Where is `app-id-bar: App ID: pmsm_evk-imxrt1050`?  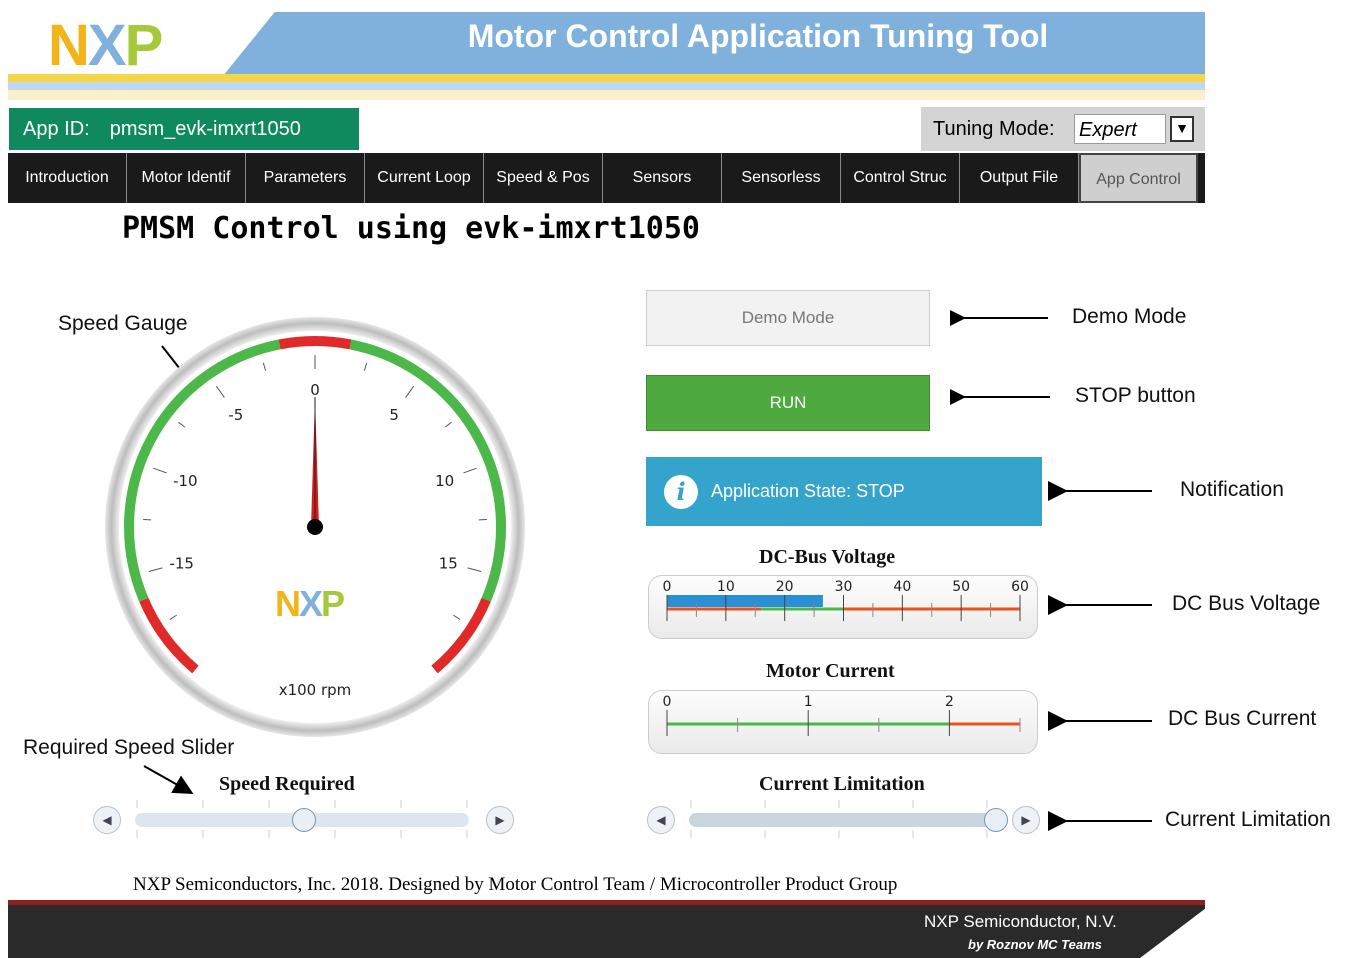 app-id-bar: App ID: pmsm_evk-imxrt1050 is located at coordinates (184, 129).